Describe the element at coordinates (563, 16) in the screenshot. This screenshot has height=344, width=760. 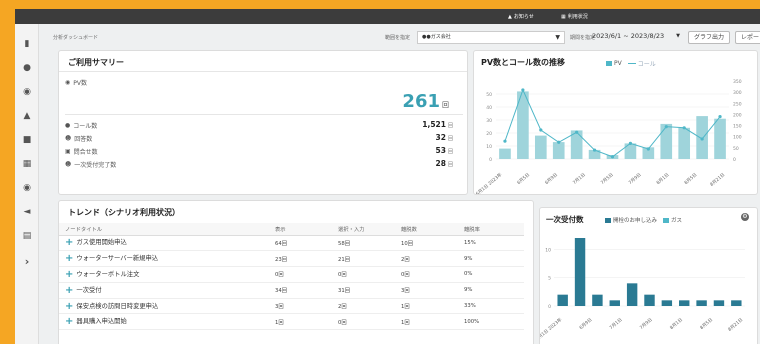
I see `grid-icon: ▦` at that location.